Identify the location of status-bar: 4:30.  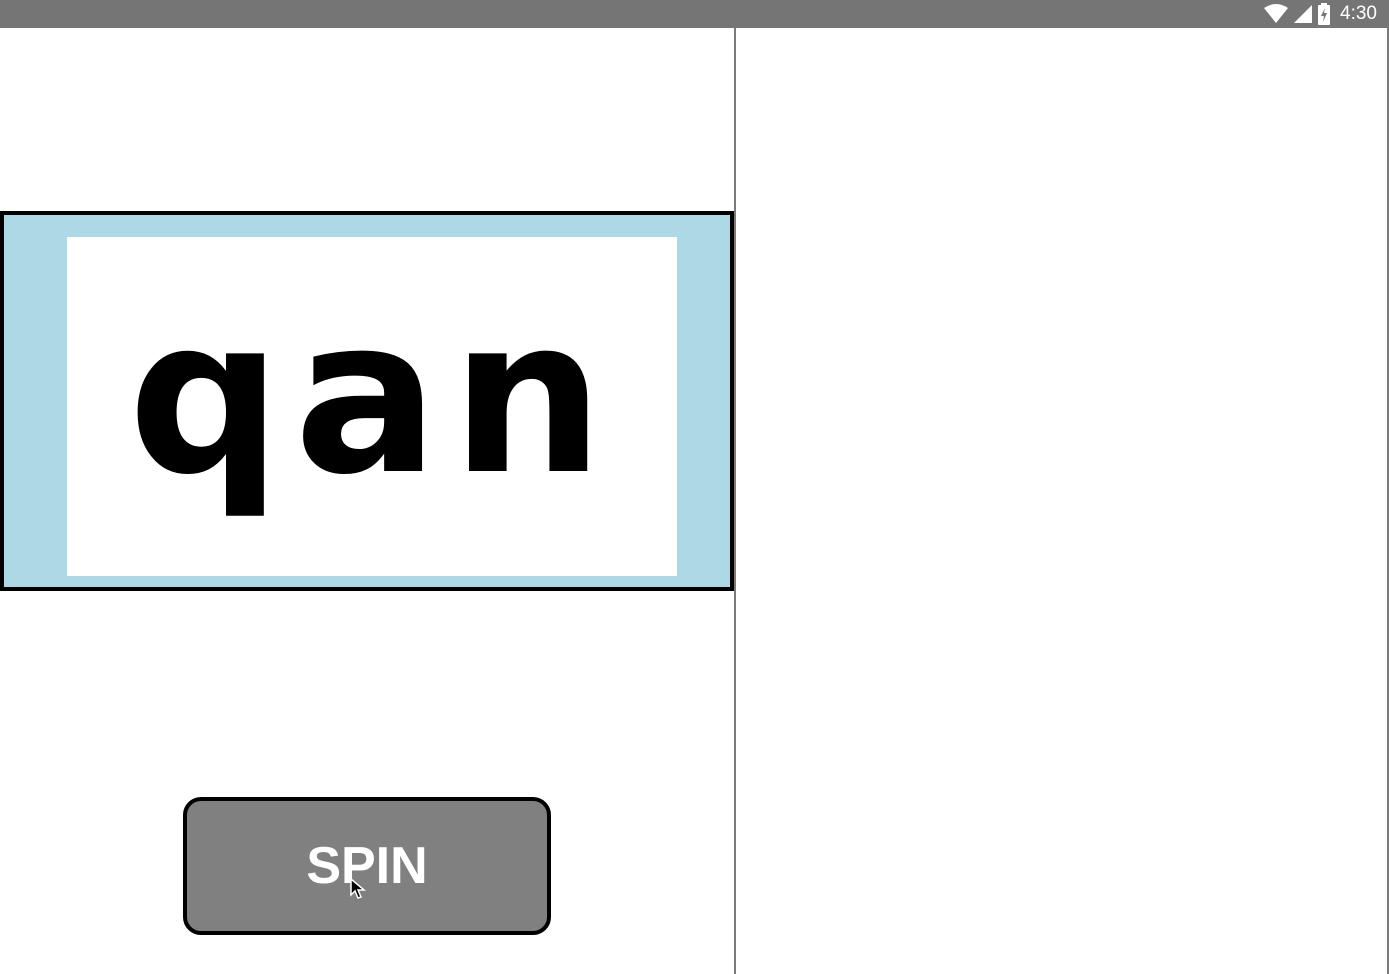
(694, 14).